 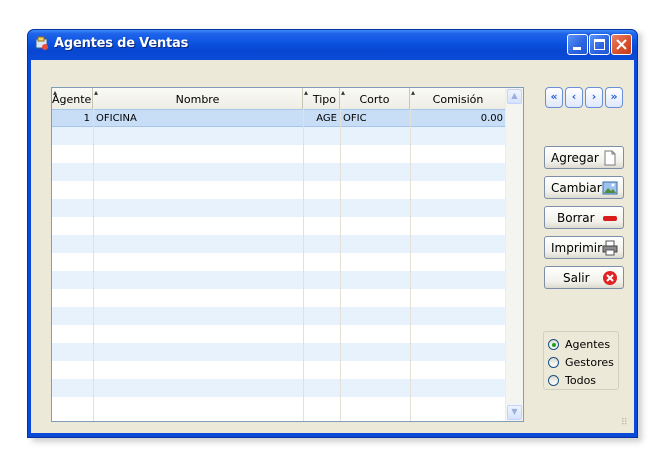 What do you see at coordinates (279, 118) in the screenshot?
I see `table-row: 1 OFICINA AGE OFIC 0.00` at bounding box center [279, 118].